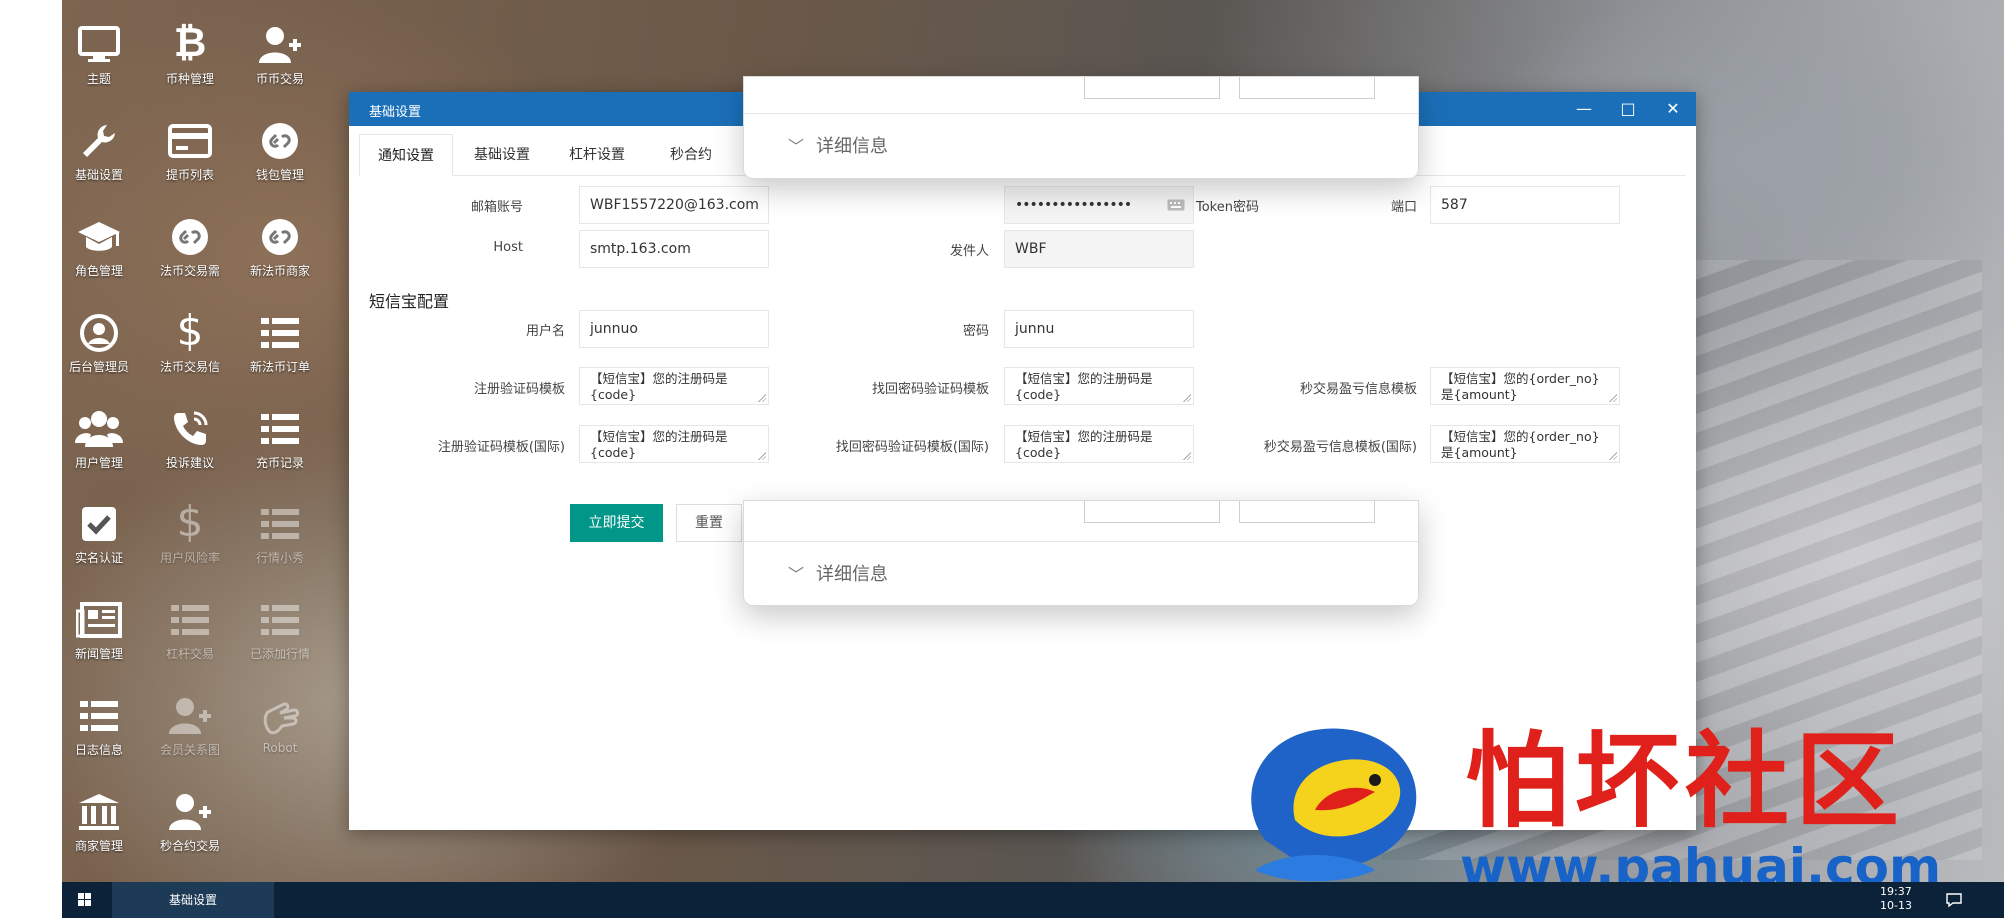  I want to click on desktop-shortcut: 币币交易, so click(280, 52).